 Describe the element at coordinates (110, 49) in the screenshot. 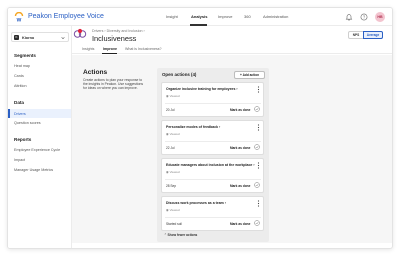

I see `tab-improve: Improve` at that location.